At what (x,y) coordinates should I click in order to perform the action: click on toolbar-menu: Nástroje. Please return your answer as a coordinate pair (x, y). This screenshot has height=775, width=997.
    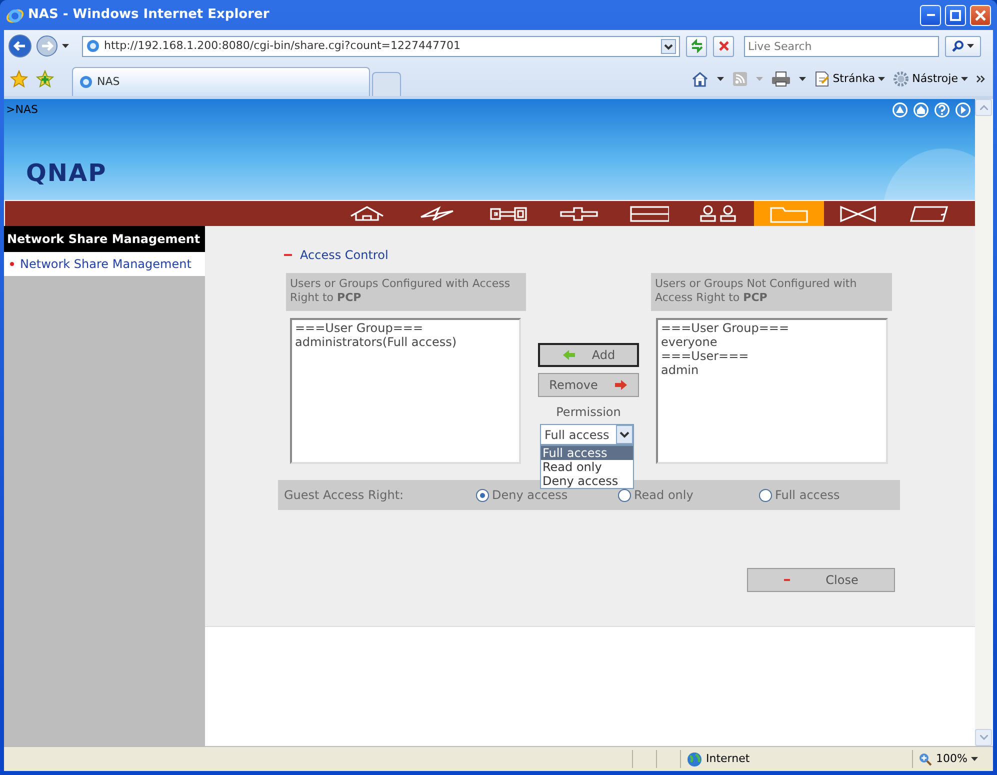
    Looking at the image, I should click on (930, 79).